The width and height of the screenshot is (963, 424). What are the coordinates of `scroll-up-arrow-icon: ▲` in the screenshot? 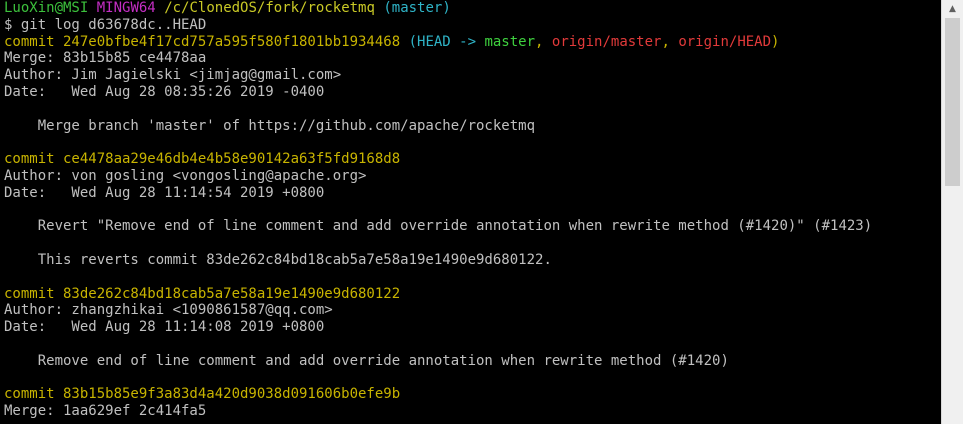 It's located at (952, 8).